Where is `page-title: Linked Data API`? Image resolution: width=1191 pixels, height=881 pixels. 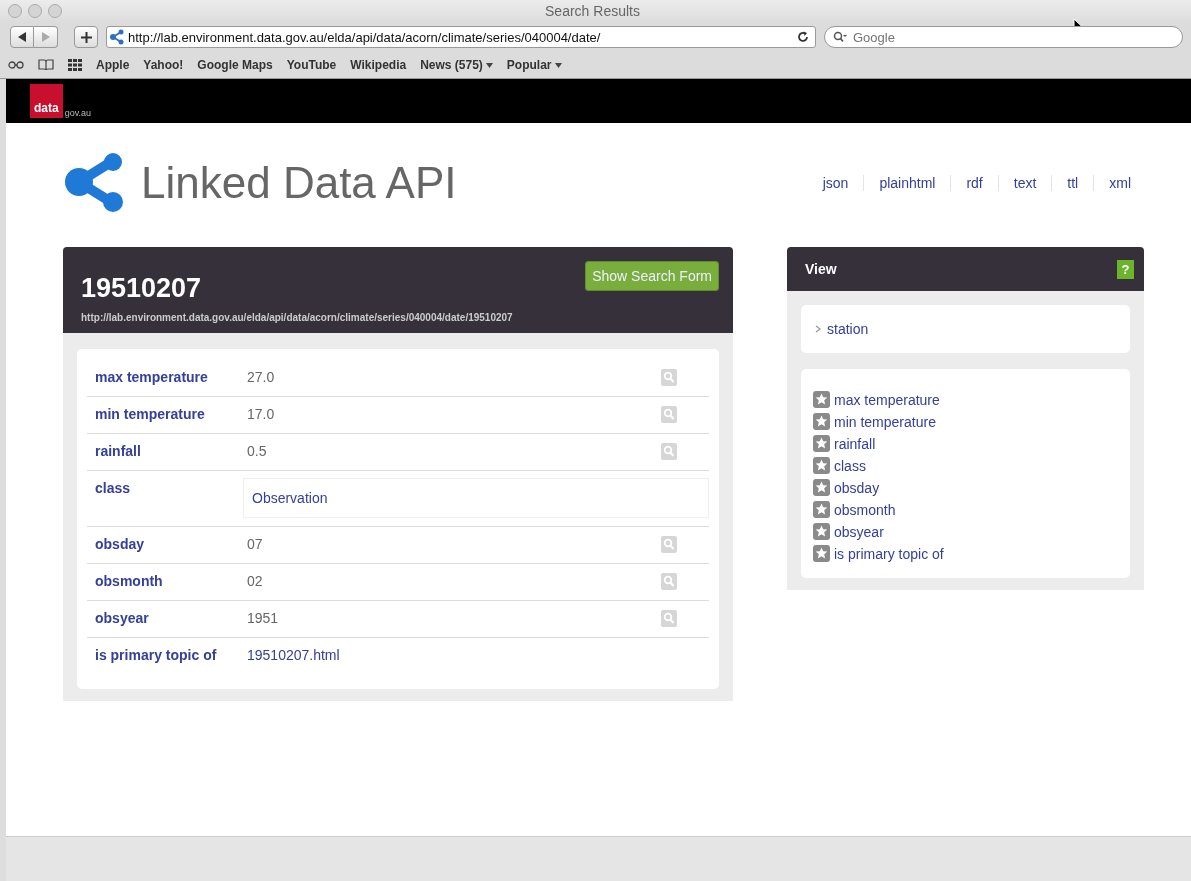 page-title: Linked Data API is located at coordinates (299, 183).